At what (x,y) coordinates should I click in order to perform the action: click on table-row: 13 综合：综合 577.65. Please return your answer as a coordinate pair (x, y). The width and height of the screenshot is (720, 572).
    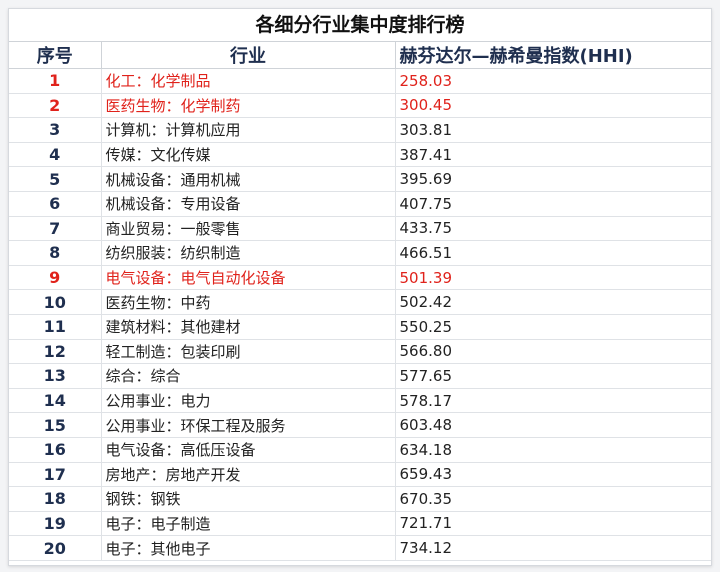
    Looking at the image, I should click on (360, 376).